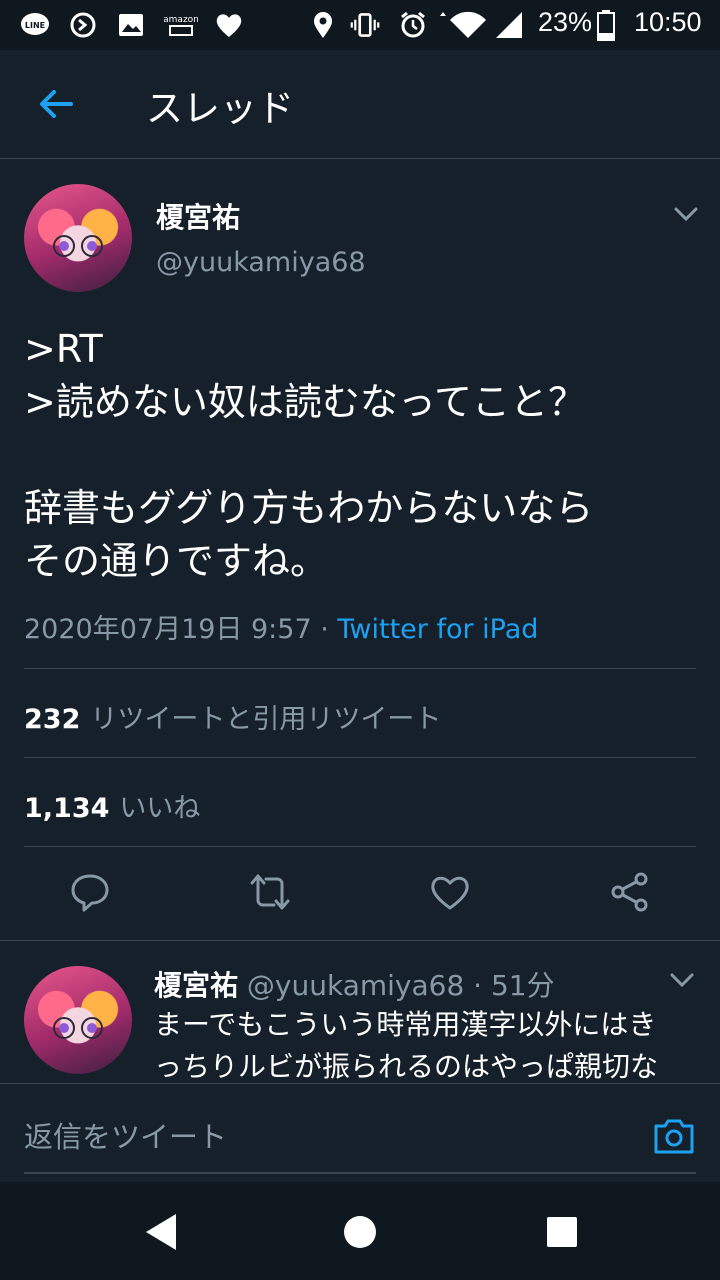 This screenshot has width=720, height=1280. Describe the element at coordinates (196, 985) in the screenshot. I see `reply-author-name: 榎宮祐` at that location.